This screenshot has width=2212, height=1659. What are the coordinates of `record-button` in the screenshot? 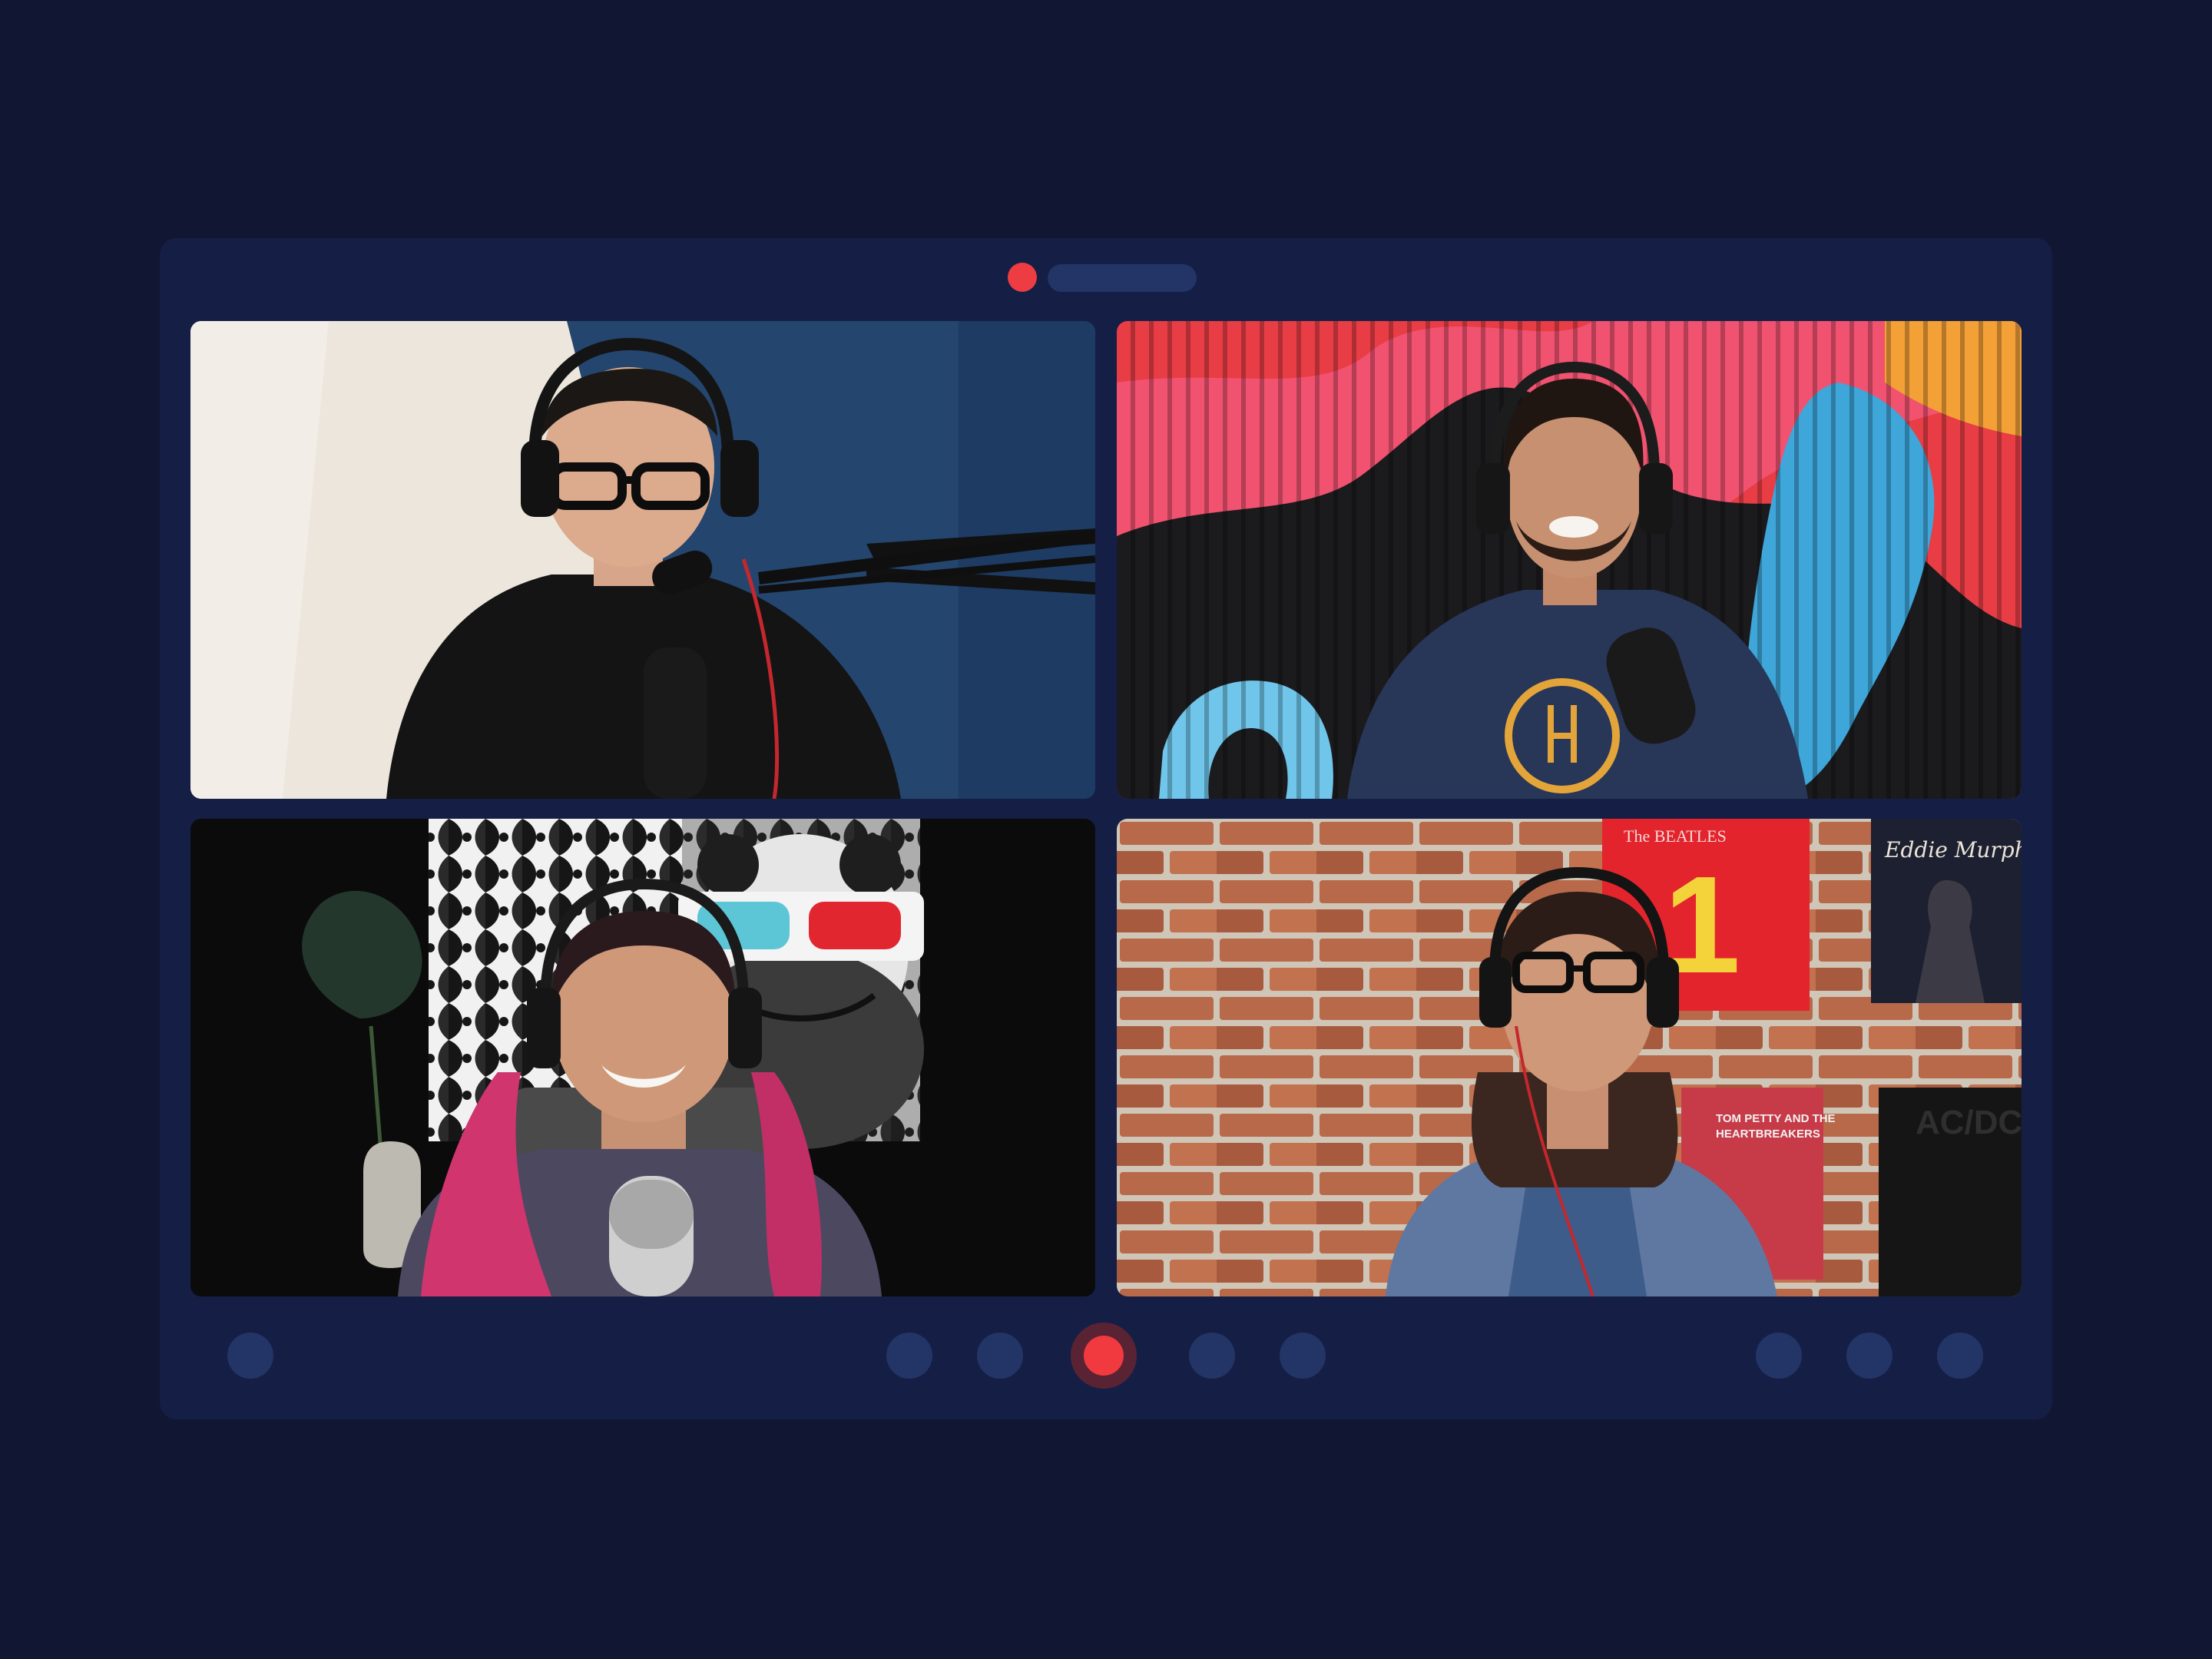 It's located at (1104, 1356).